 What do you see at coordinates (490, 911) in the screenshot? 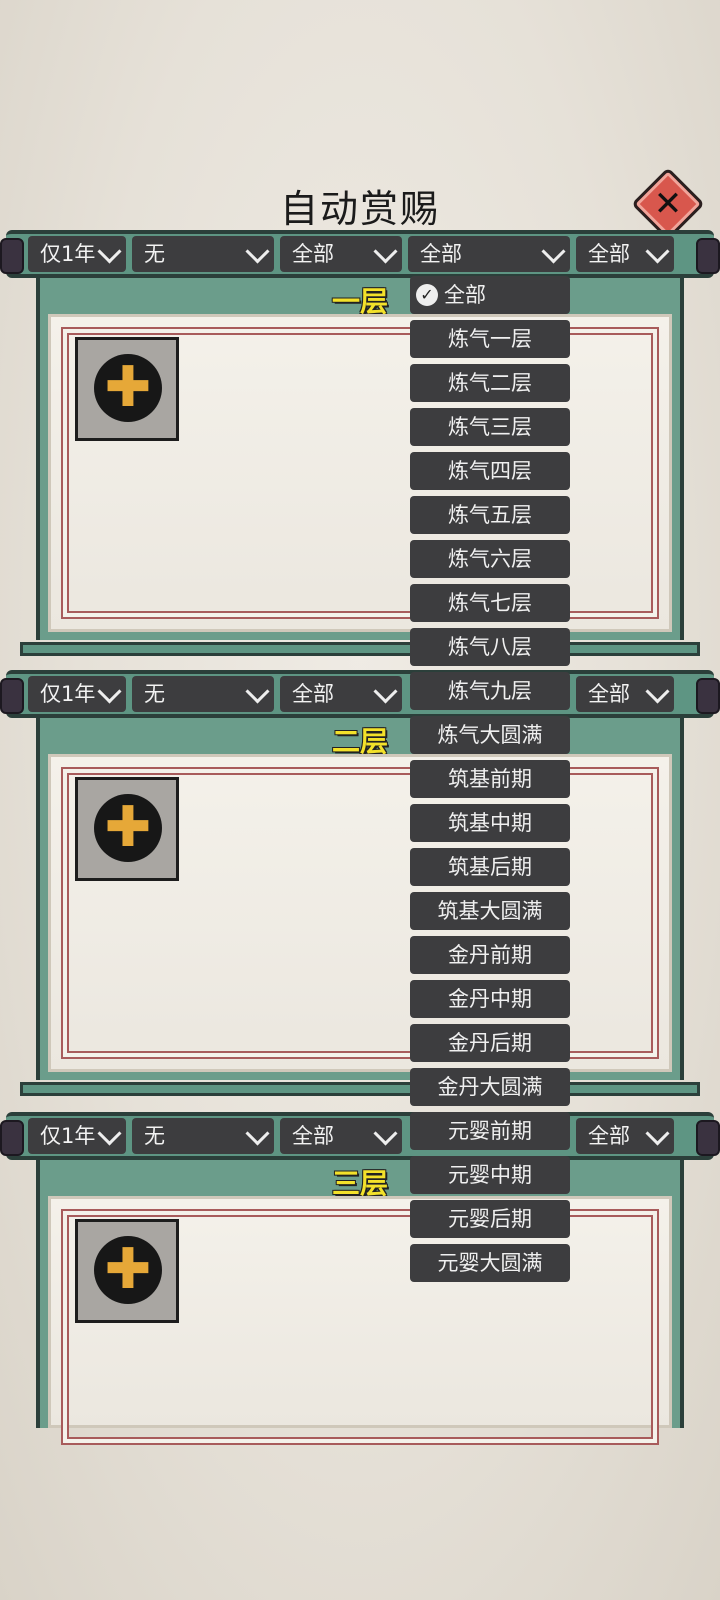
I see `menu-item: 筑基大圆满` at bounding box center [490, 911].